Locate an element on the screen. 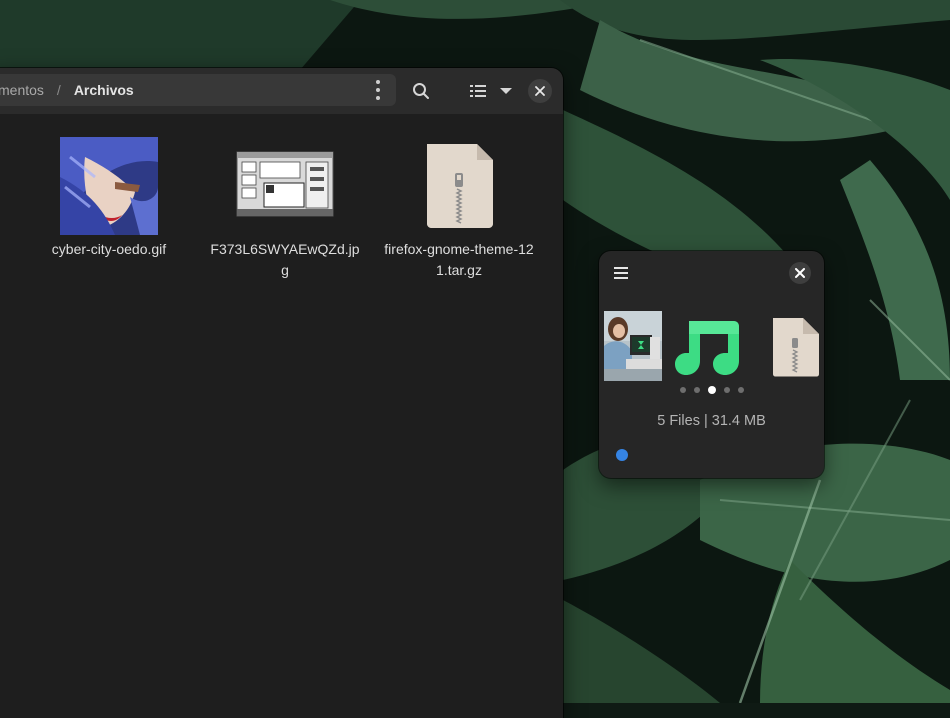  close-window-button is located at coordinates (540, 91).